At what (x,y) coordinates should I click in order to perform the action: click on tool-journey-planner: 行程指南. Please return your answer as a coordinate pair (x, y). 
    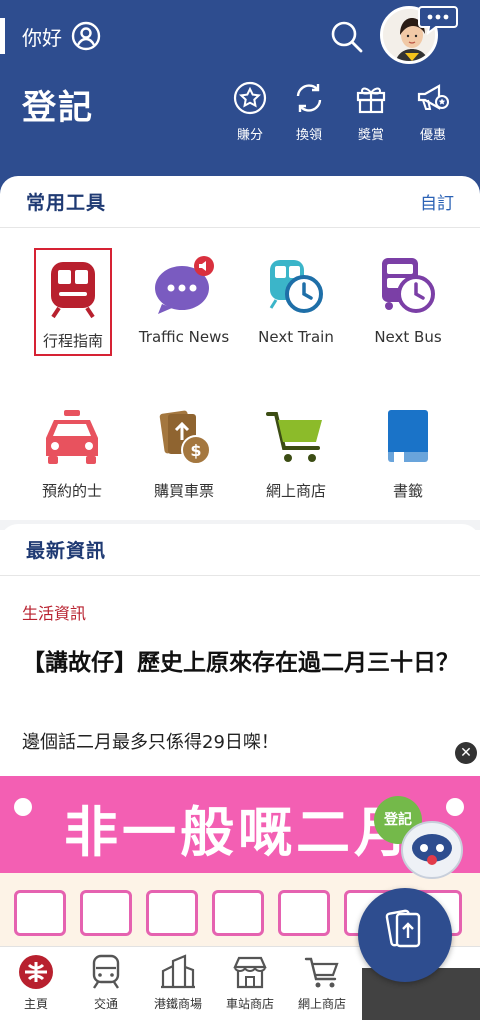
    Looking at the image, I should click on (73, 302).